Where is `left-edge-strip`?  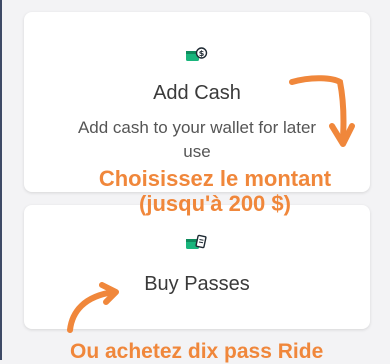 left-edge-strip is located at coordinates (1, 180).